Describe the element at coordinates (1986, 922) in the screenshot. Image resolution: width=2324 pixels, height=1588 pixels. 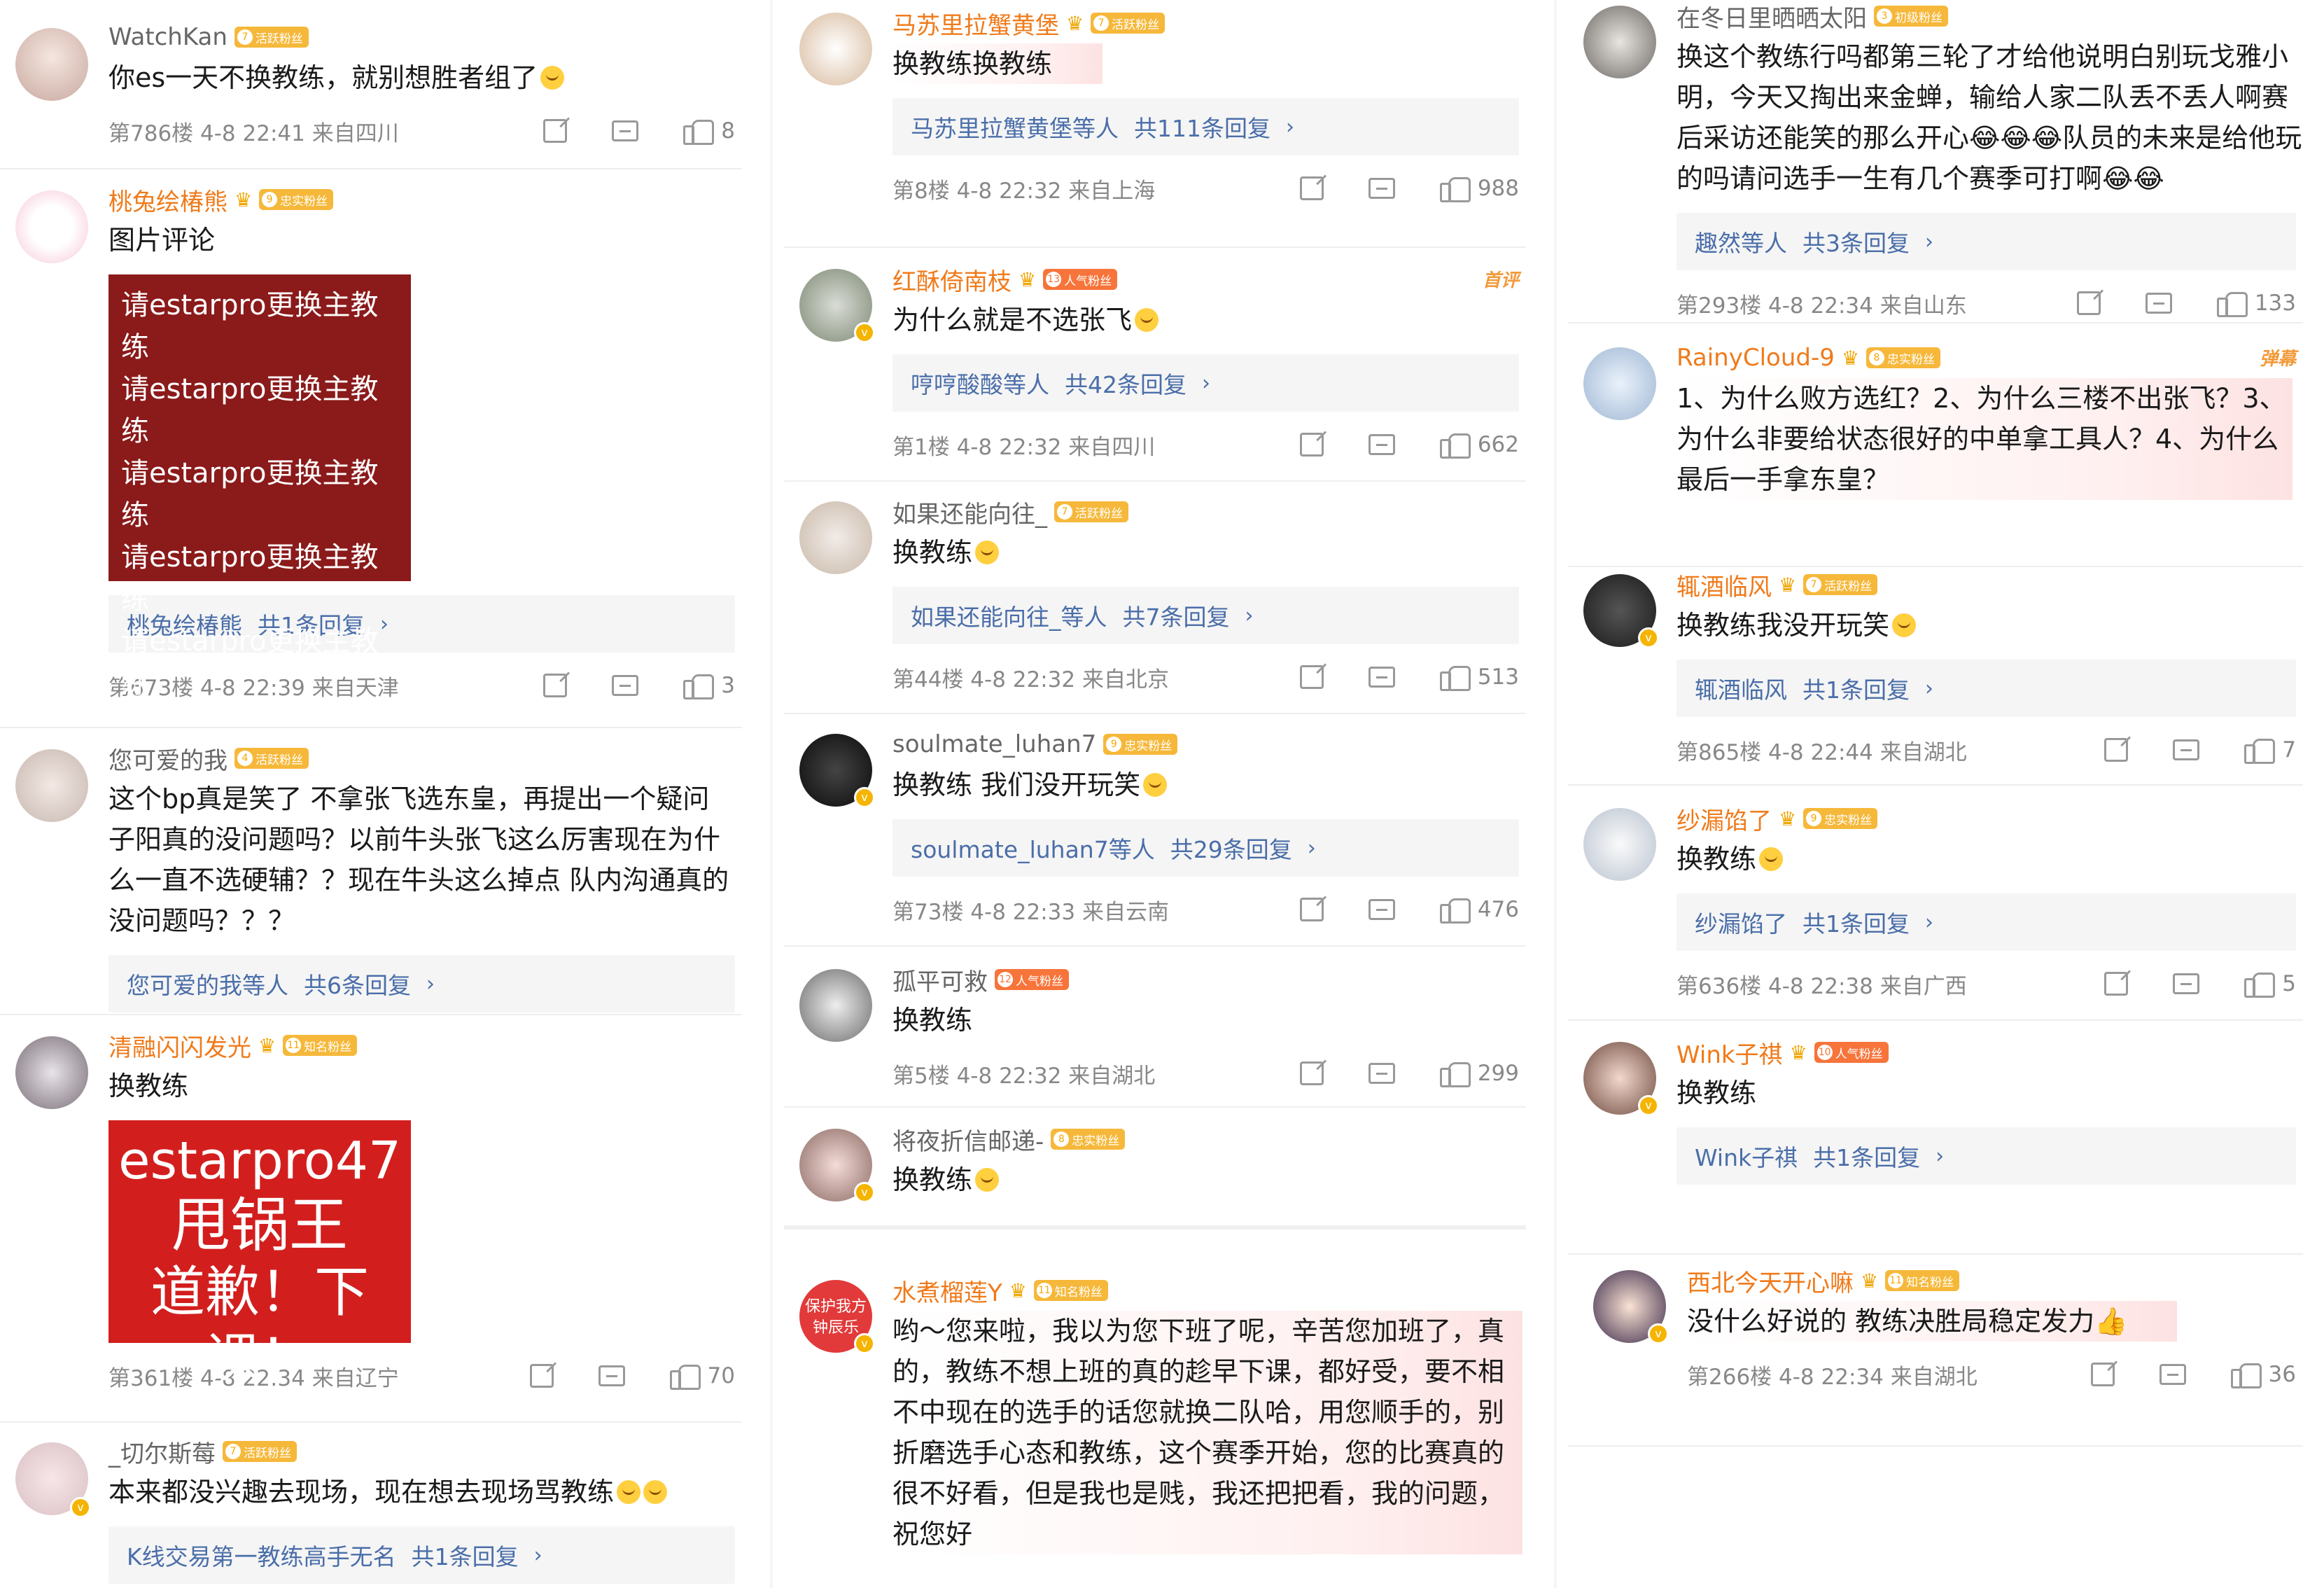
I see `replies-link: 纱漏馅了 共1条回复 ›` at that location.